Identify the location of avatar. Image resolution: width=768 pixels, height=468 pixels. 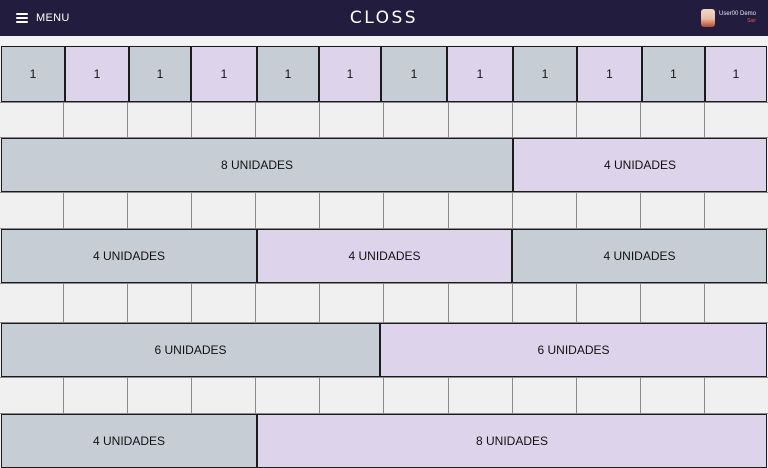
(707, 18).